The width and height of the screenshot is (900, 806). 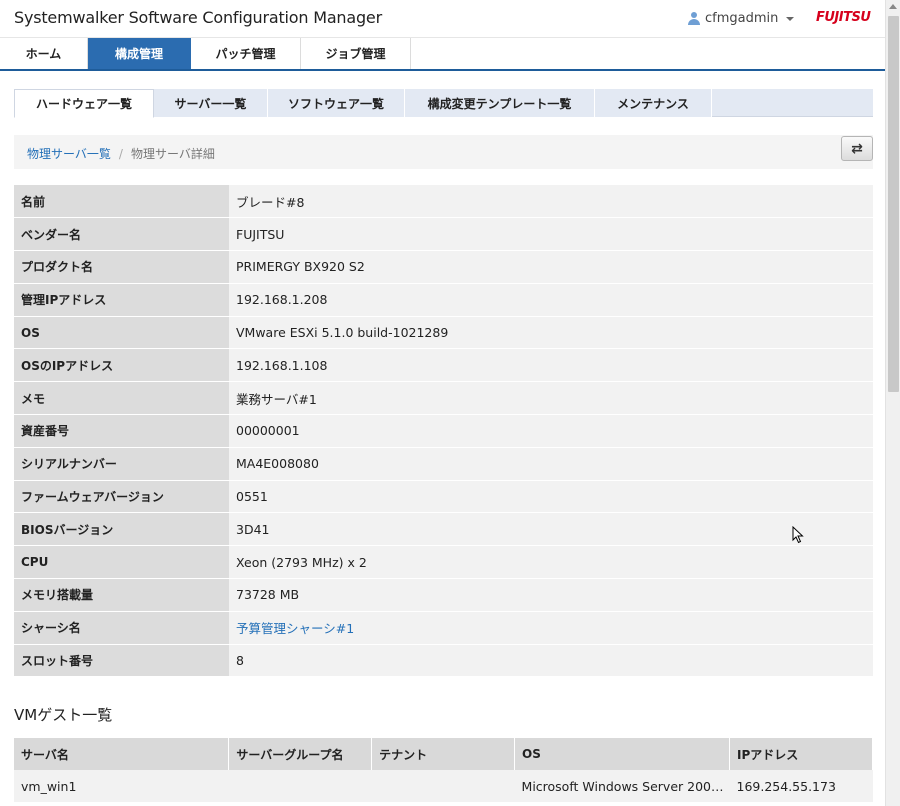 I want to click on tab-template-list: 構成変更テンプレート一覧, so click(x=500, y=103).